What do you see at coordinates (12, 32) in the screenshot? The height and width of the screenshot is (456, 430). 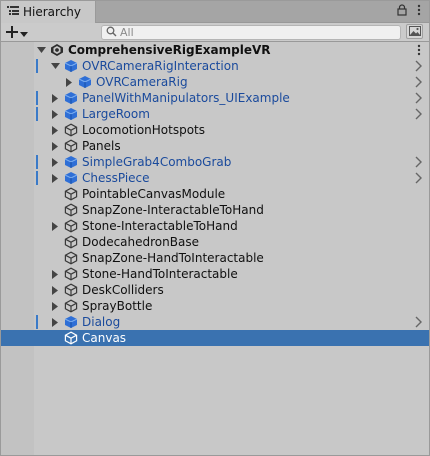 I see `plus-icon` at bounding box center [12, 32].